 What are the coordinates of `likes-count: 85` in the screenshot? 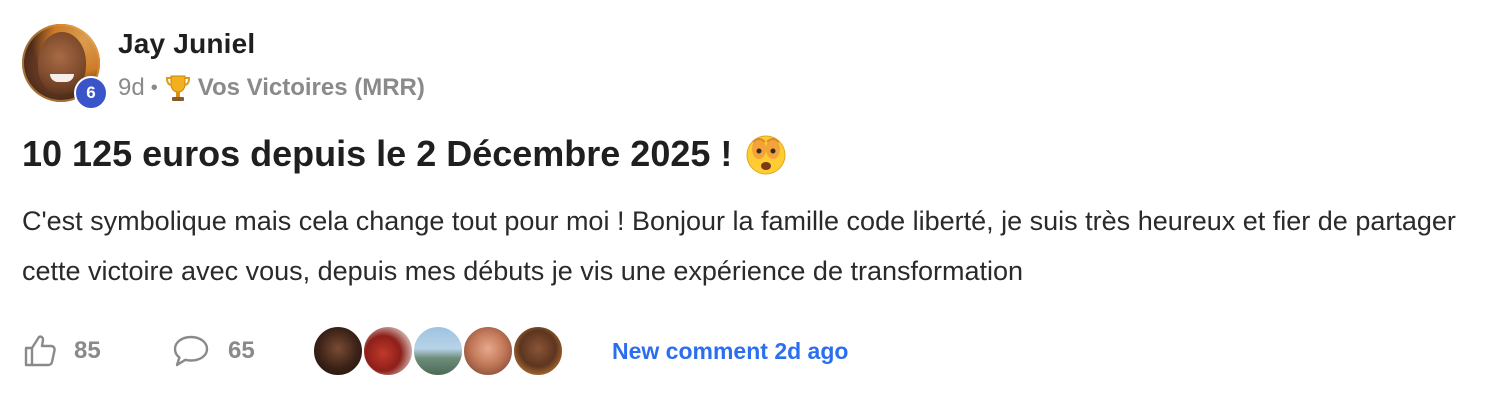 It's located at (87, 350).